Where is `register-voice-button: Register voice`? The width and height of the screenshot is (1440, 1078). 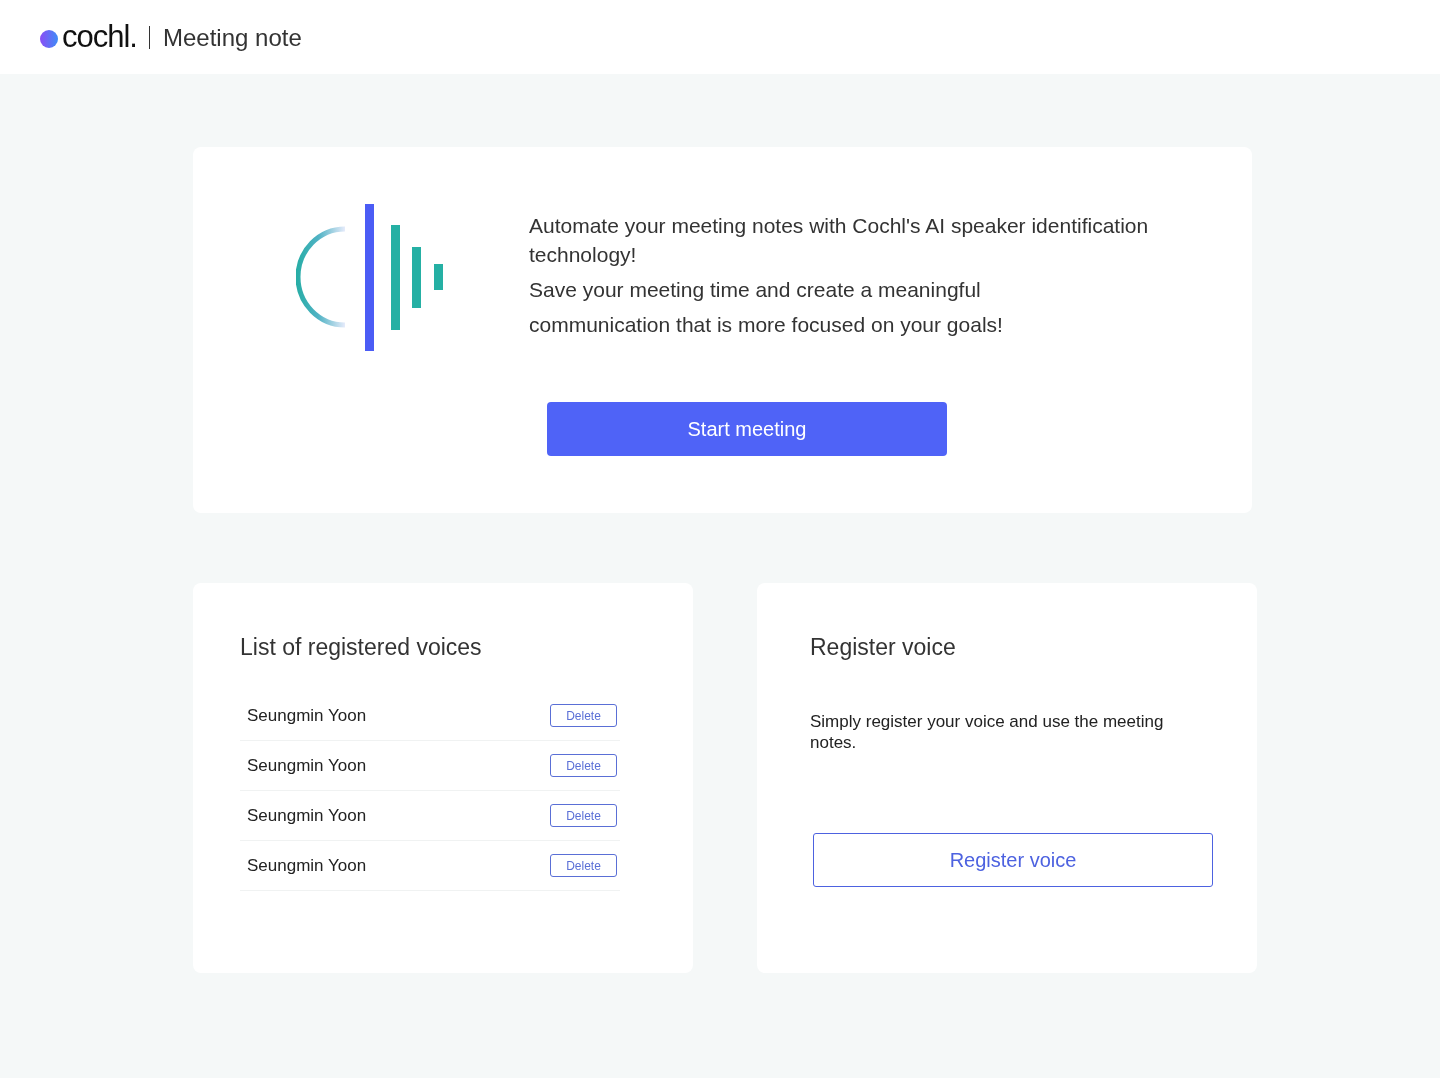
register-voice-button: Register voice is located at coordinates (1013, 860).